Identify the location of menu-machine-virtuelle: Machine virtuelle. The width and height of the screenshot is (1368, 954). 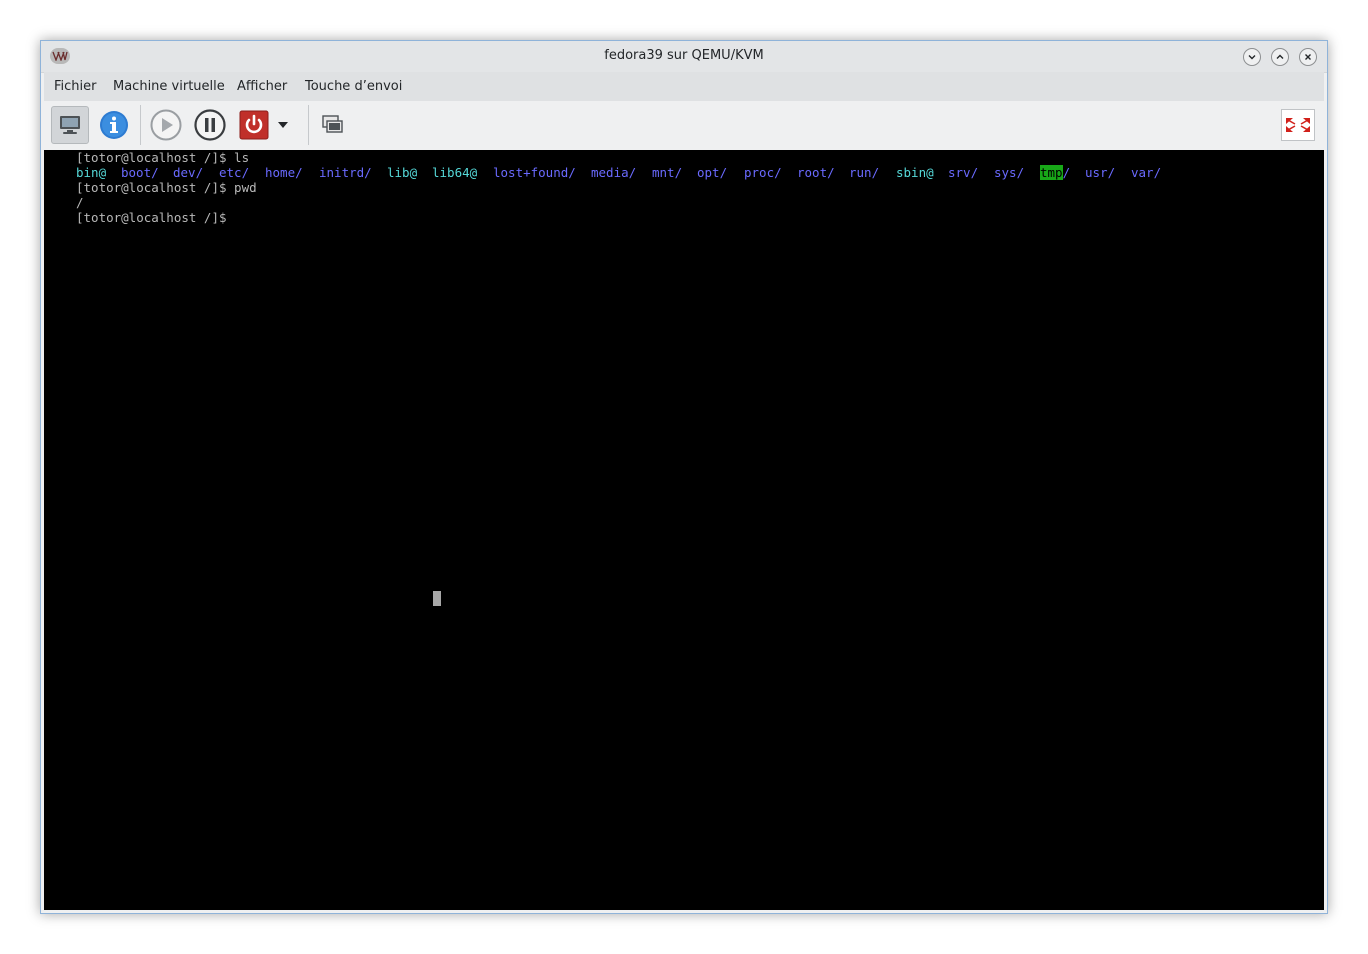
(169, 86).